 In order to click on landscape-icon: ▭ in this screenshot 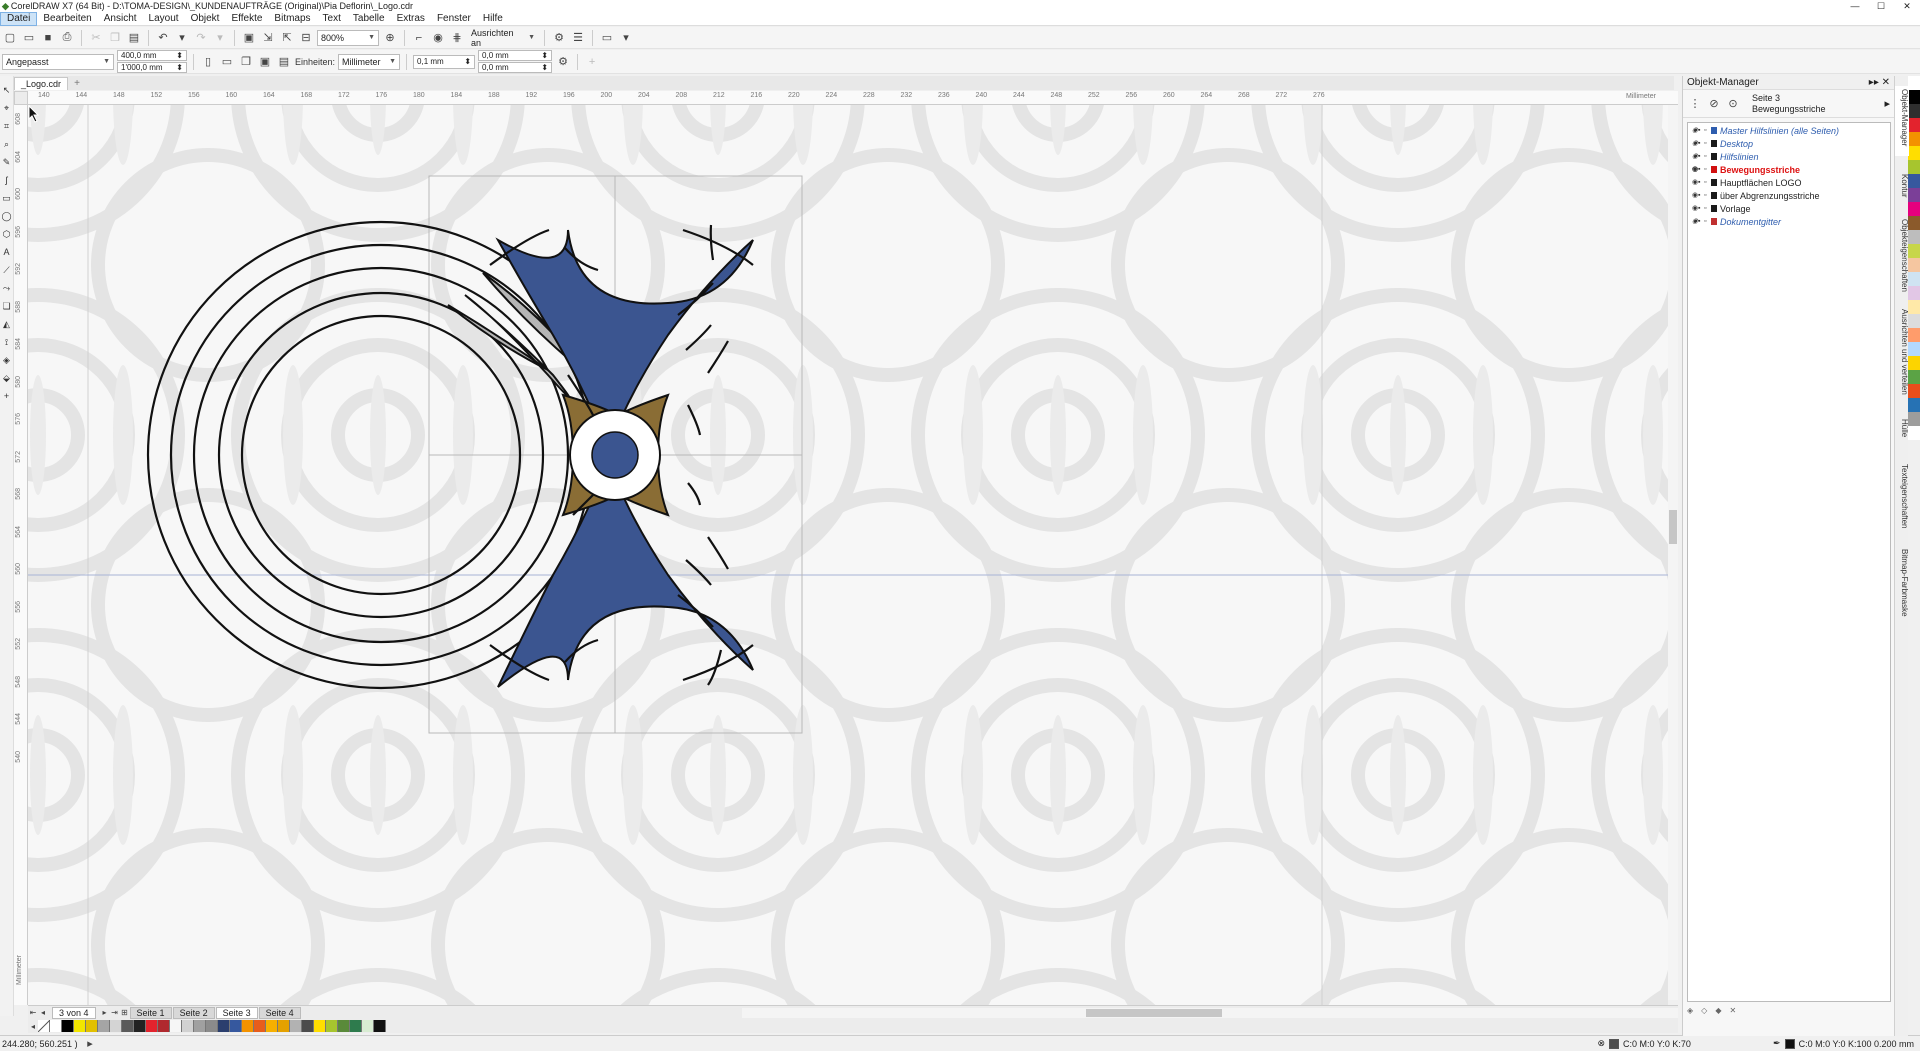, I will do `click(227, 62)`.